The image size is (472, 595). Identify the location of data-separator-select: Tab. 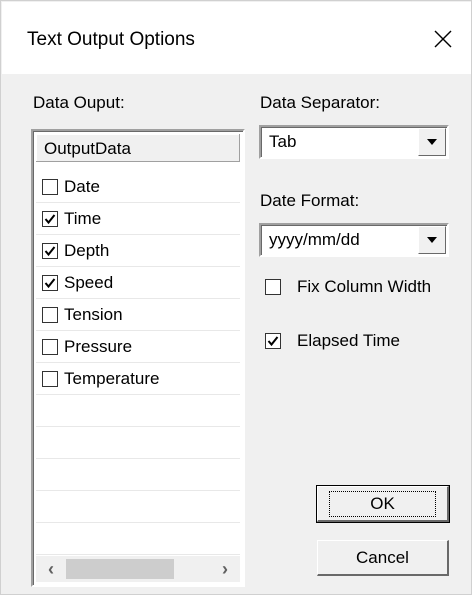
(354, 142).